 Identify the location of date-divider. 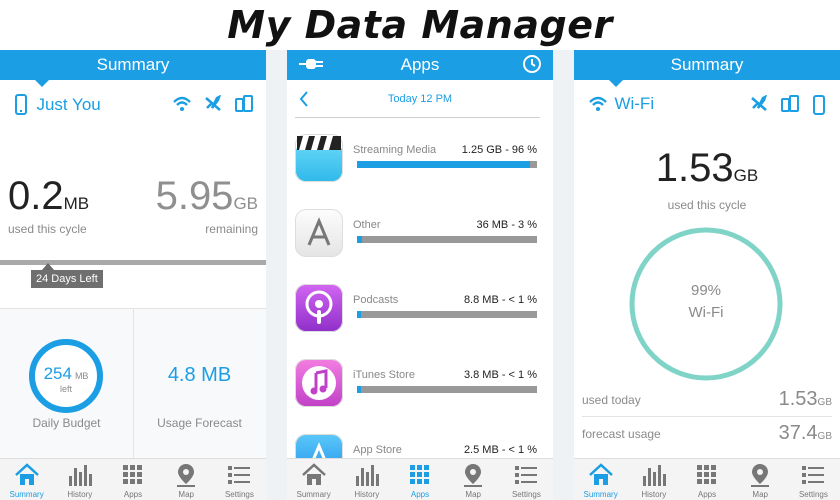
(417, 117).